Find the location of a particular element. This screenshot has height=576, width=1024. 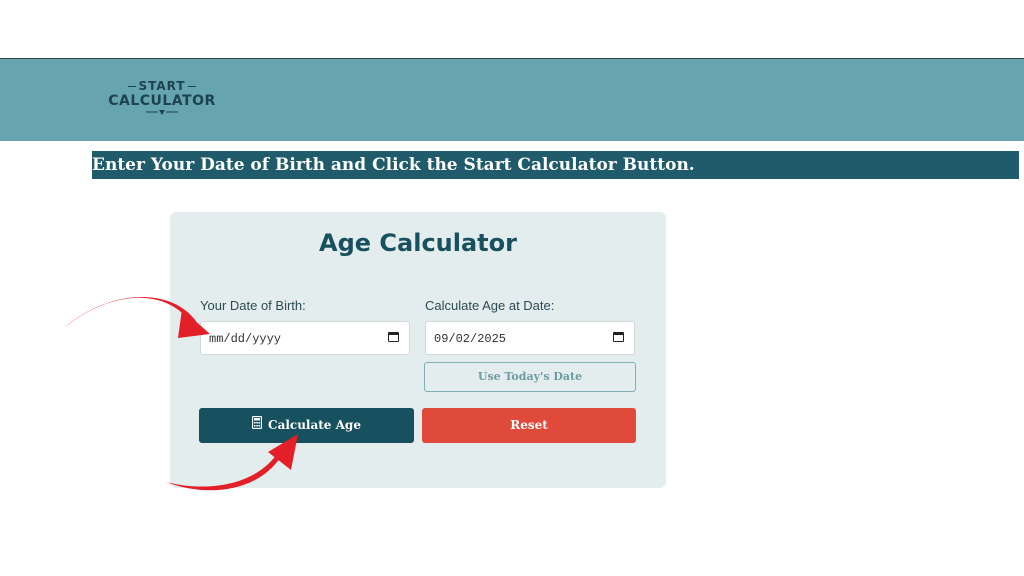

calc-date-value: 09/02/2025 is located at coordinates (470, 339).